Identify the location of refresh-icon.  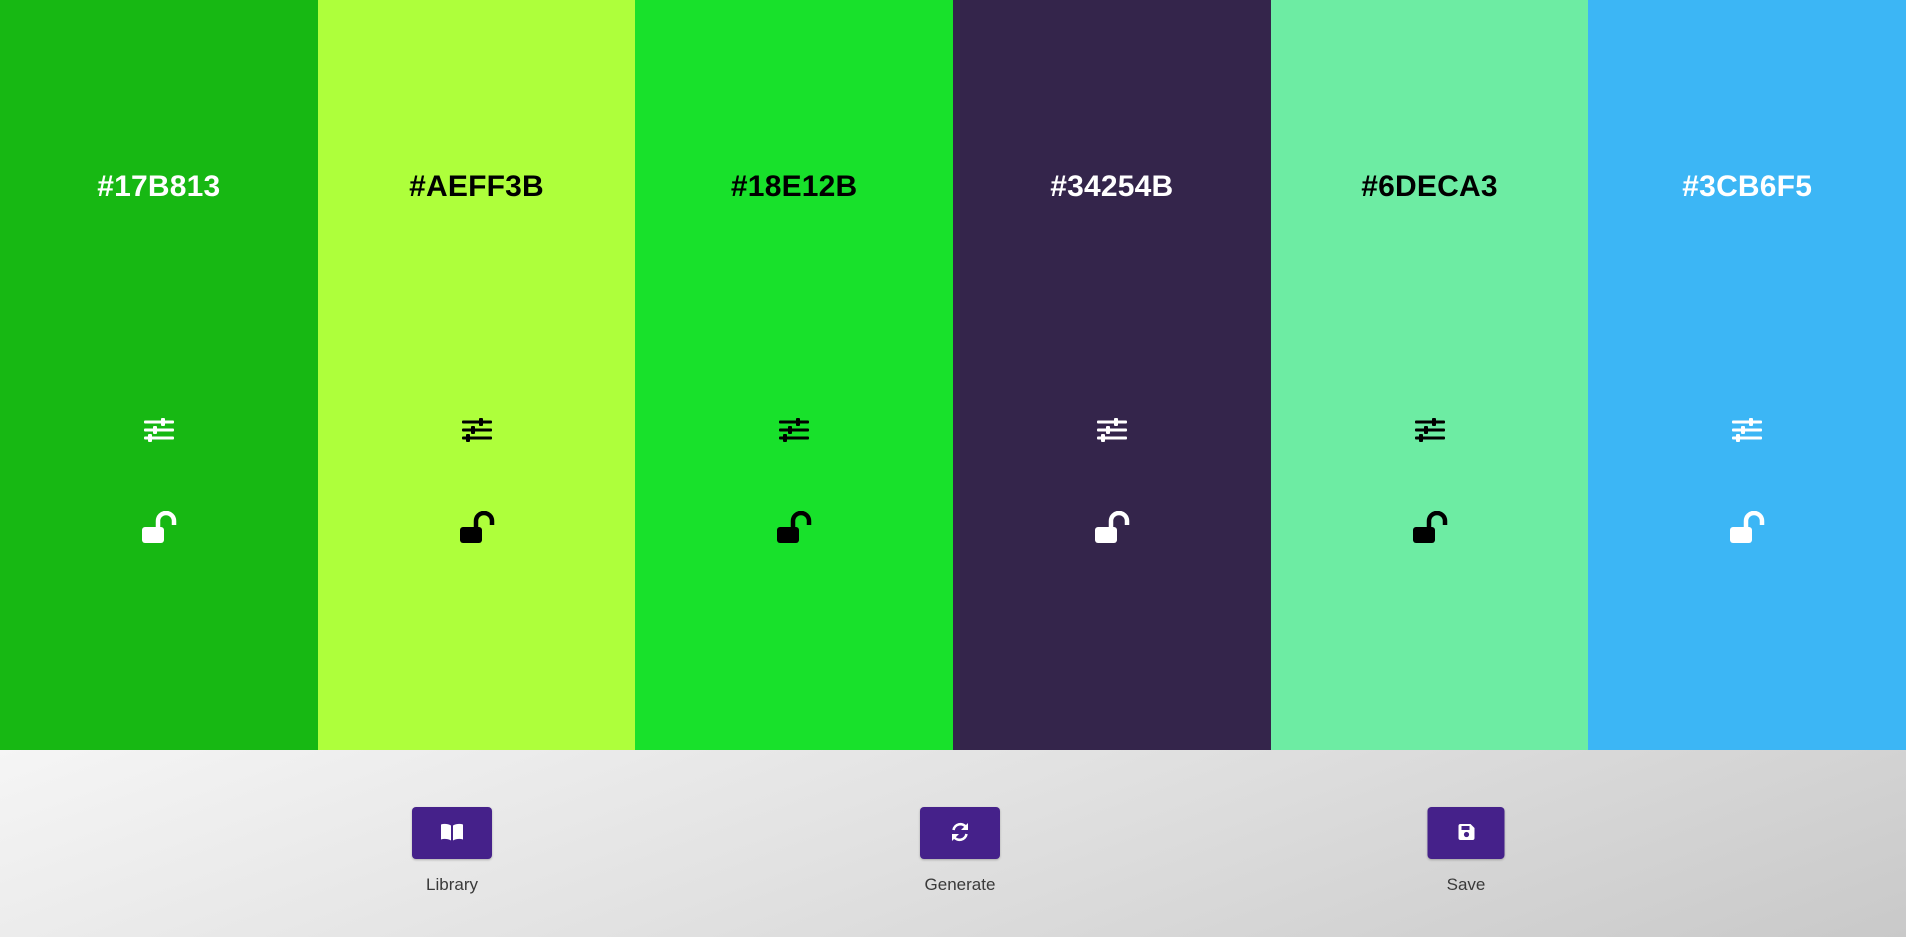
(960, 833).